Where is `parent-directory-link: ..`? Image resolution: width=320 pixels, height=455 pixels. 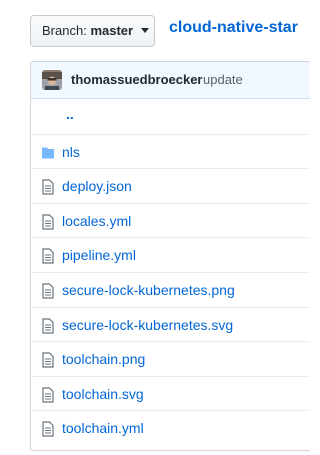 parent-directory-link: .. is located at coordinates (70, 114).